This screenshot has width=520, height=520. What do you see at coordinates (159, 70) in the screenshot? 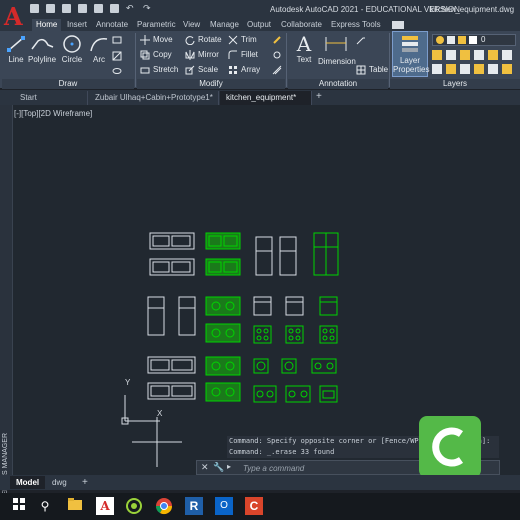
I see `stretch-button: Stretch` at bounding box center [159, 70].